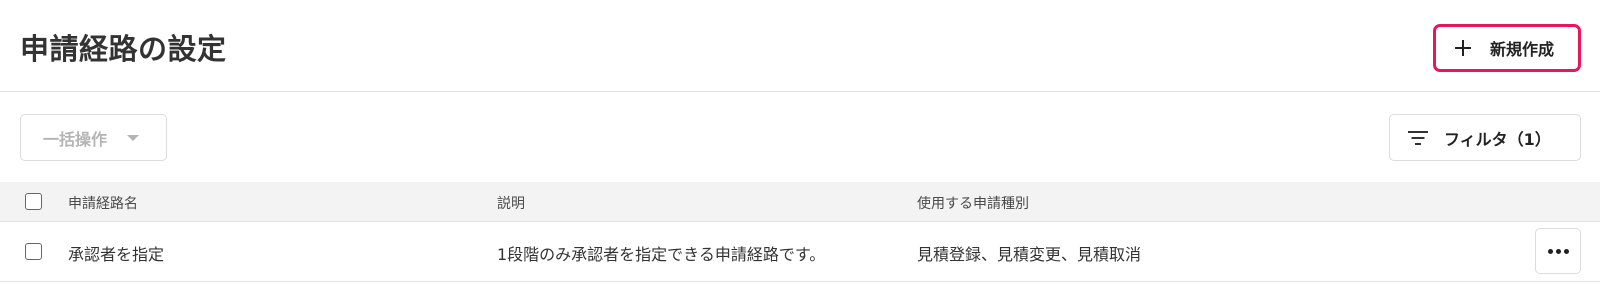  I want to click on caret-down-icon, so click(133, 137).